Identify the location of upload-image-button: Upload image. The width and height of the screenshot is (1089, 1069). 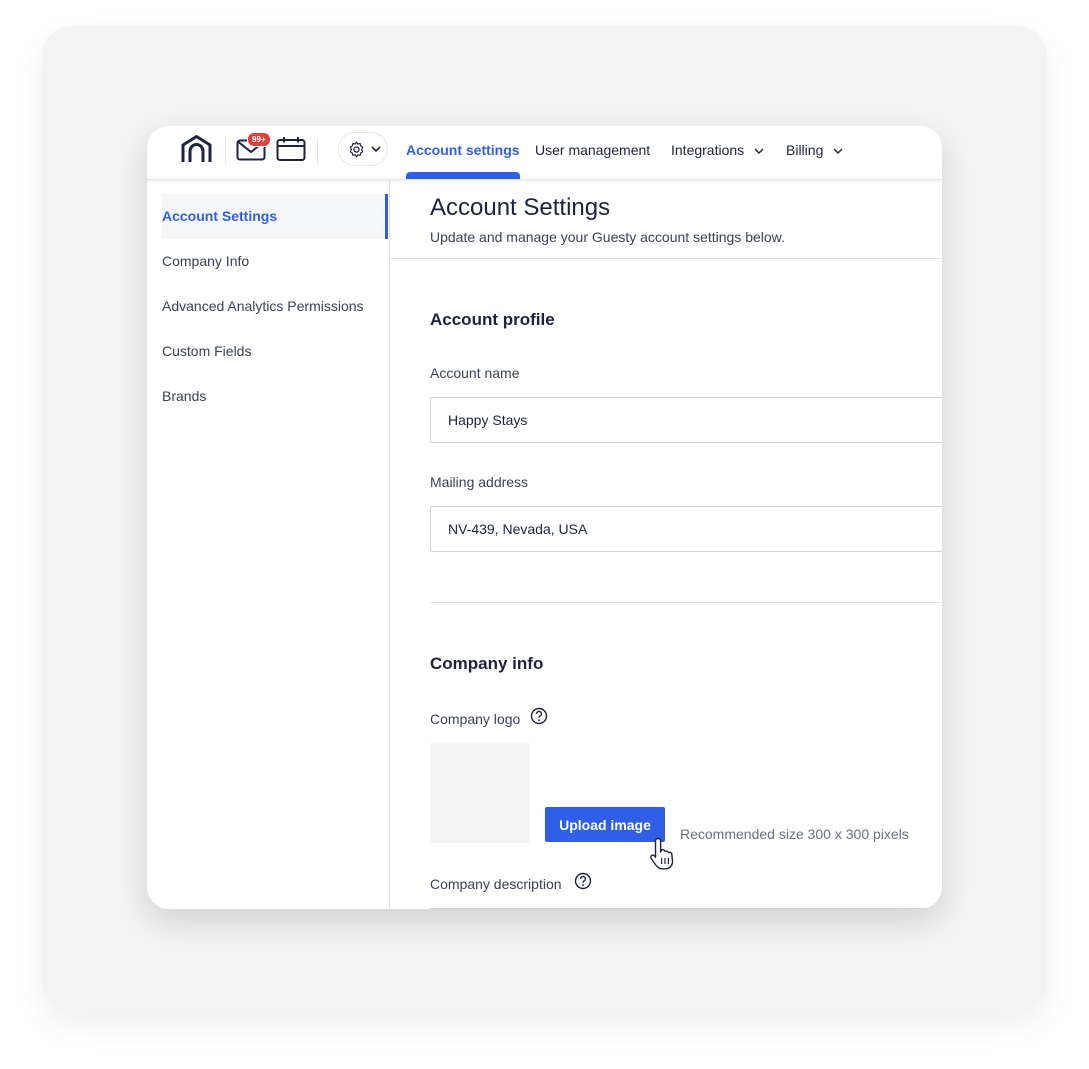
(605, 824).